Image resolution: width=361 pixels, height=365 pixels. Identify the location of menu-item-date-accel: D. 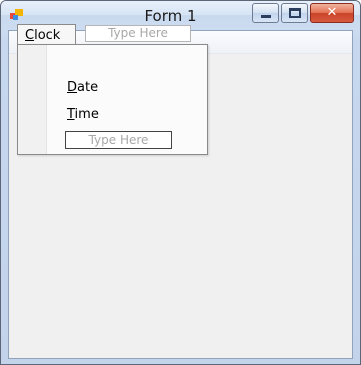
(72, 87).